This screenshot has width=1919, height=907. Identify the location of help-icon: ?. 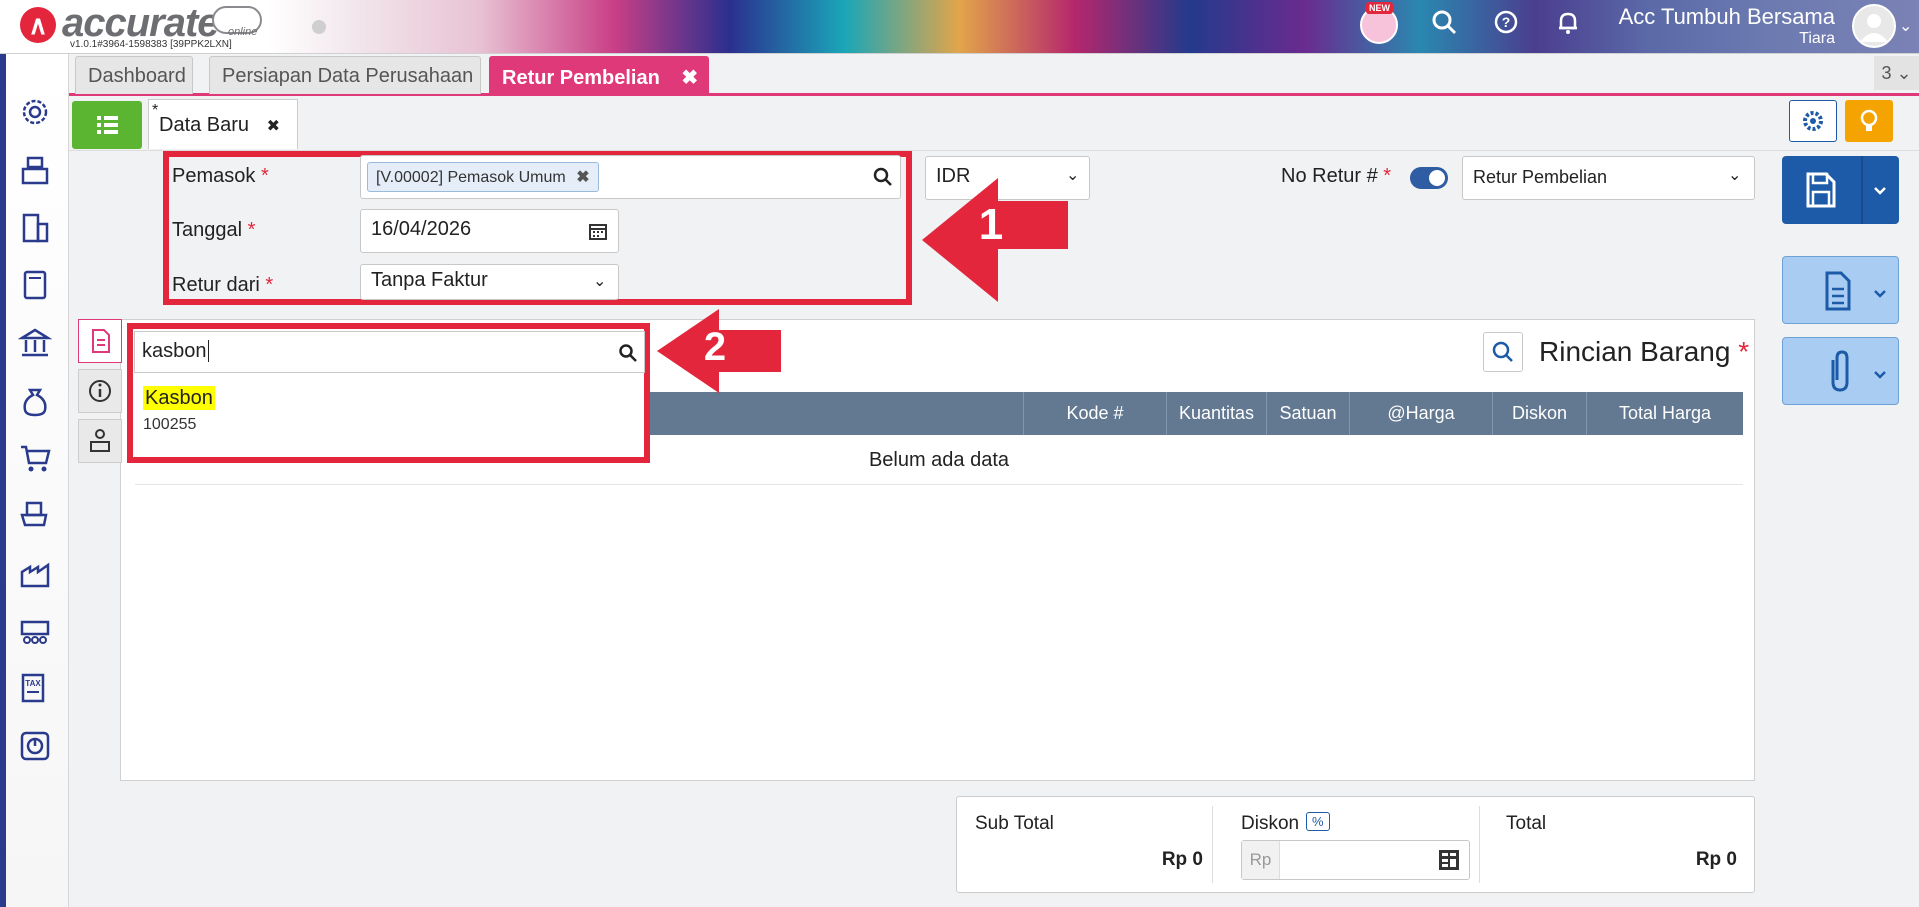
(1506, 25).